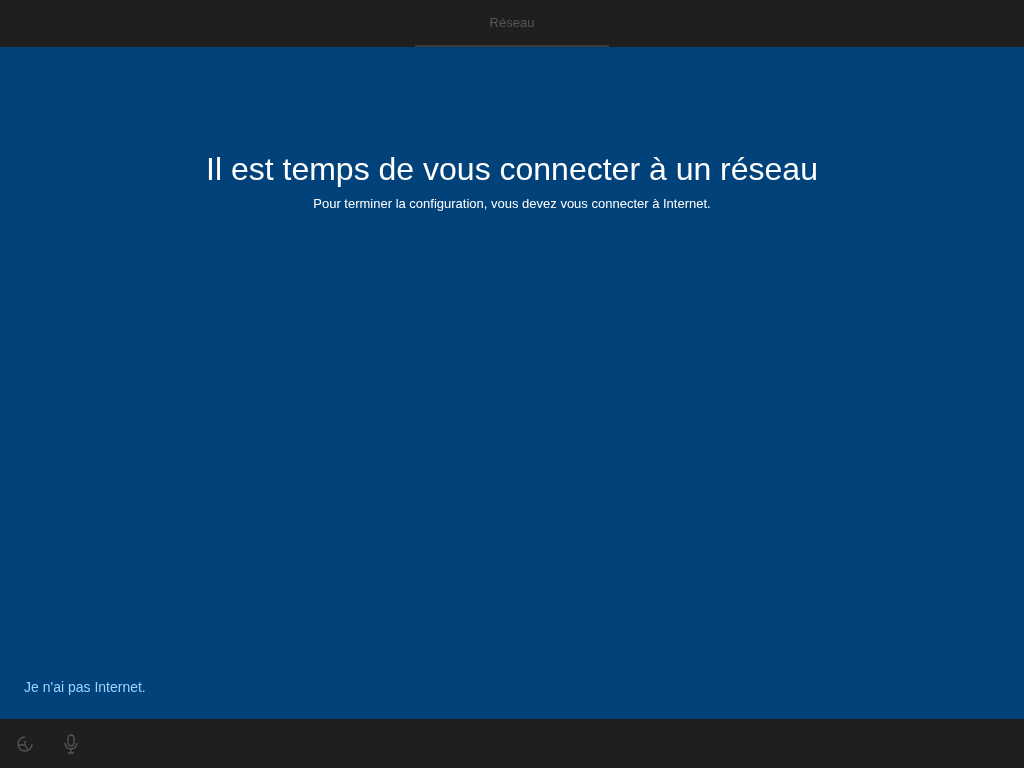 This screenshot has width=1024, height=768. What do you see at coordinates (512, 203) in the screenshot?
I see `page-subtitle: Pour terminer la configuration, vous devez vous connecter à Internet.` at bounding box center [512, 203].